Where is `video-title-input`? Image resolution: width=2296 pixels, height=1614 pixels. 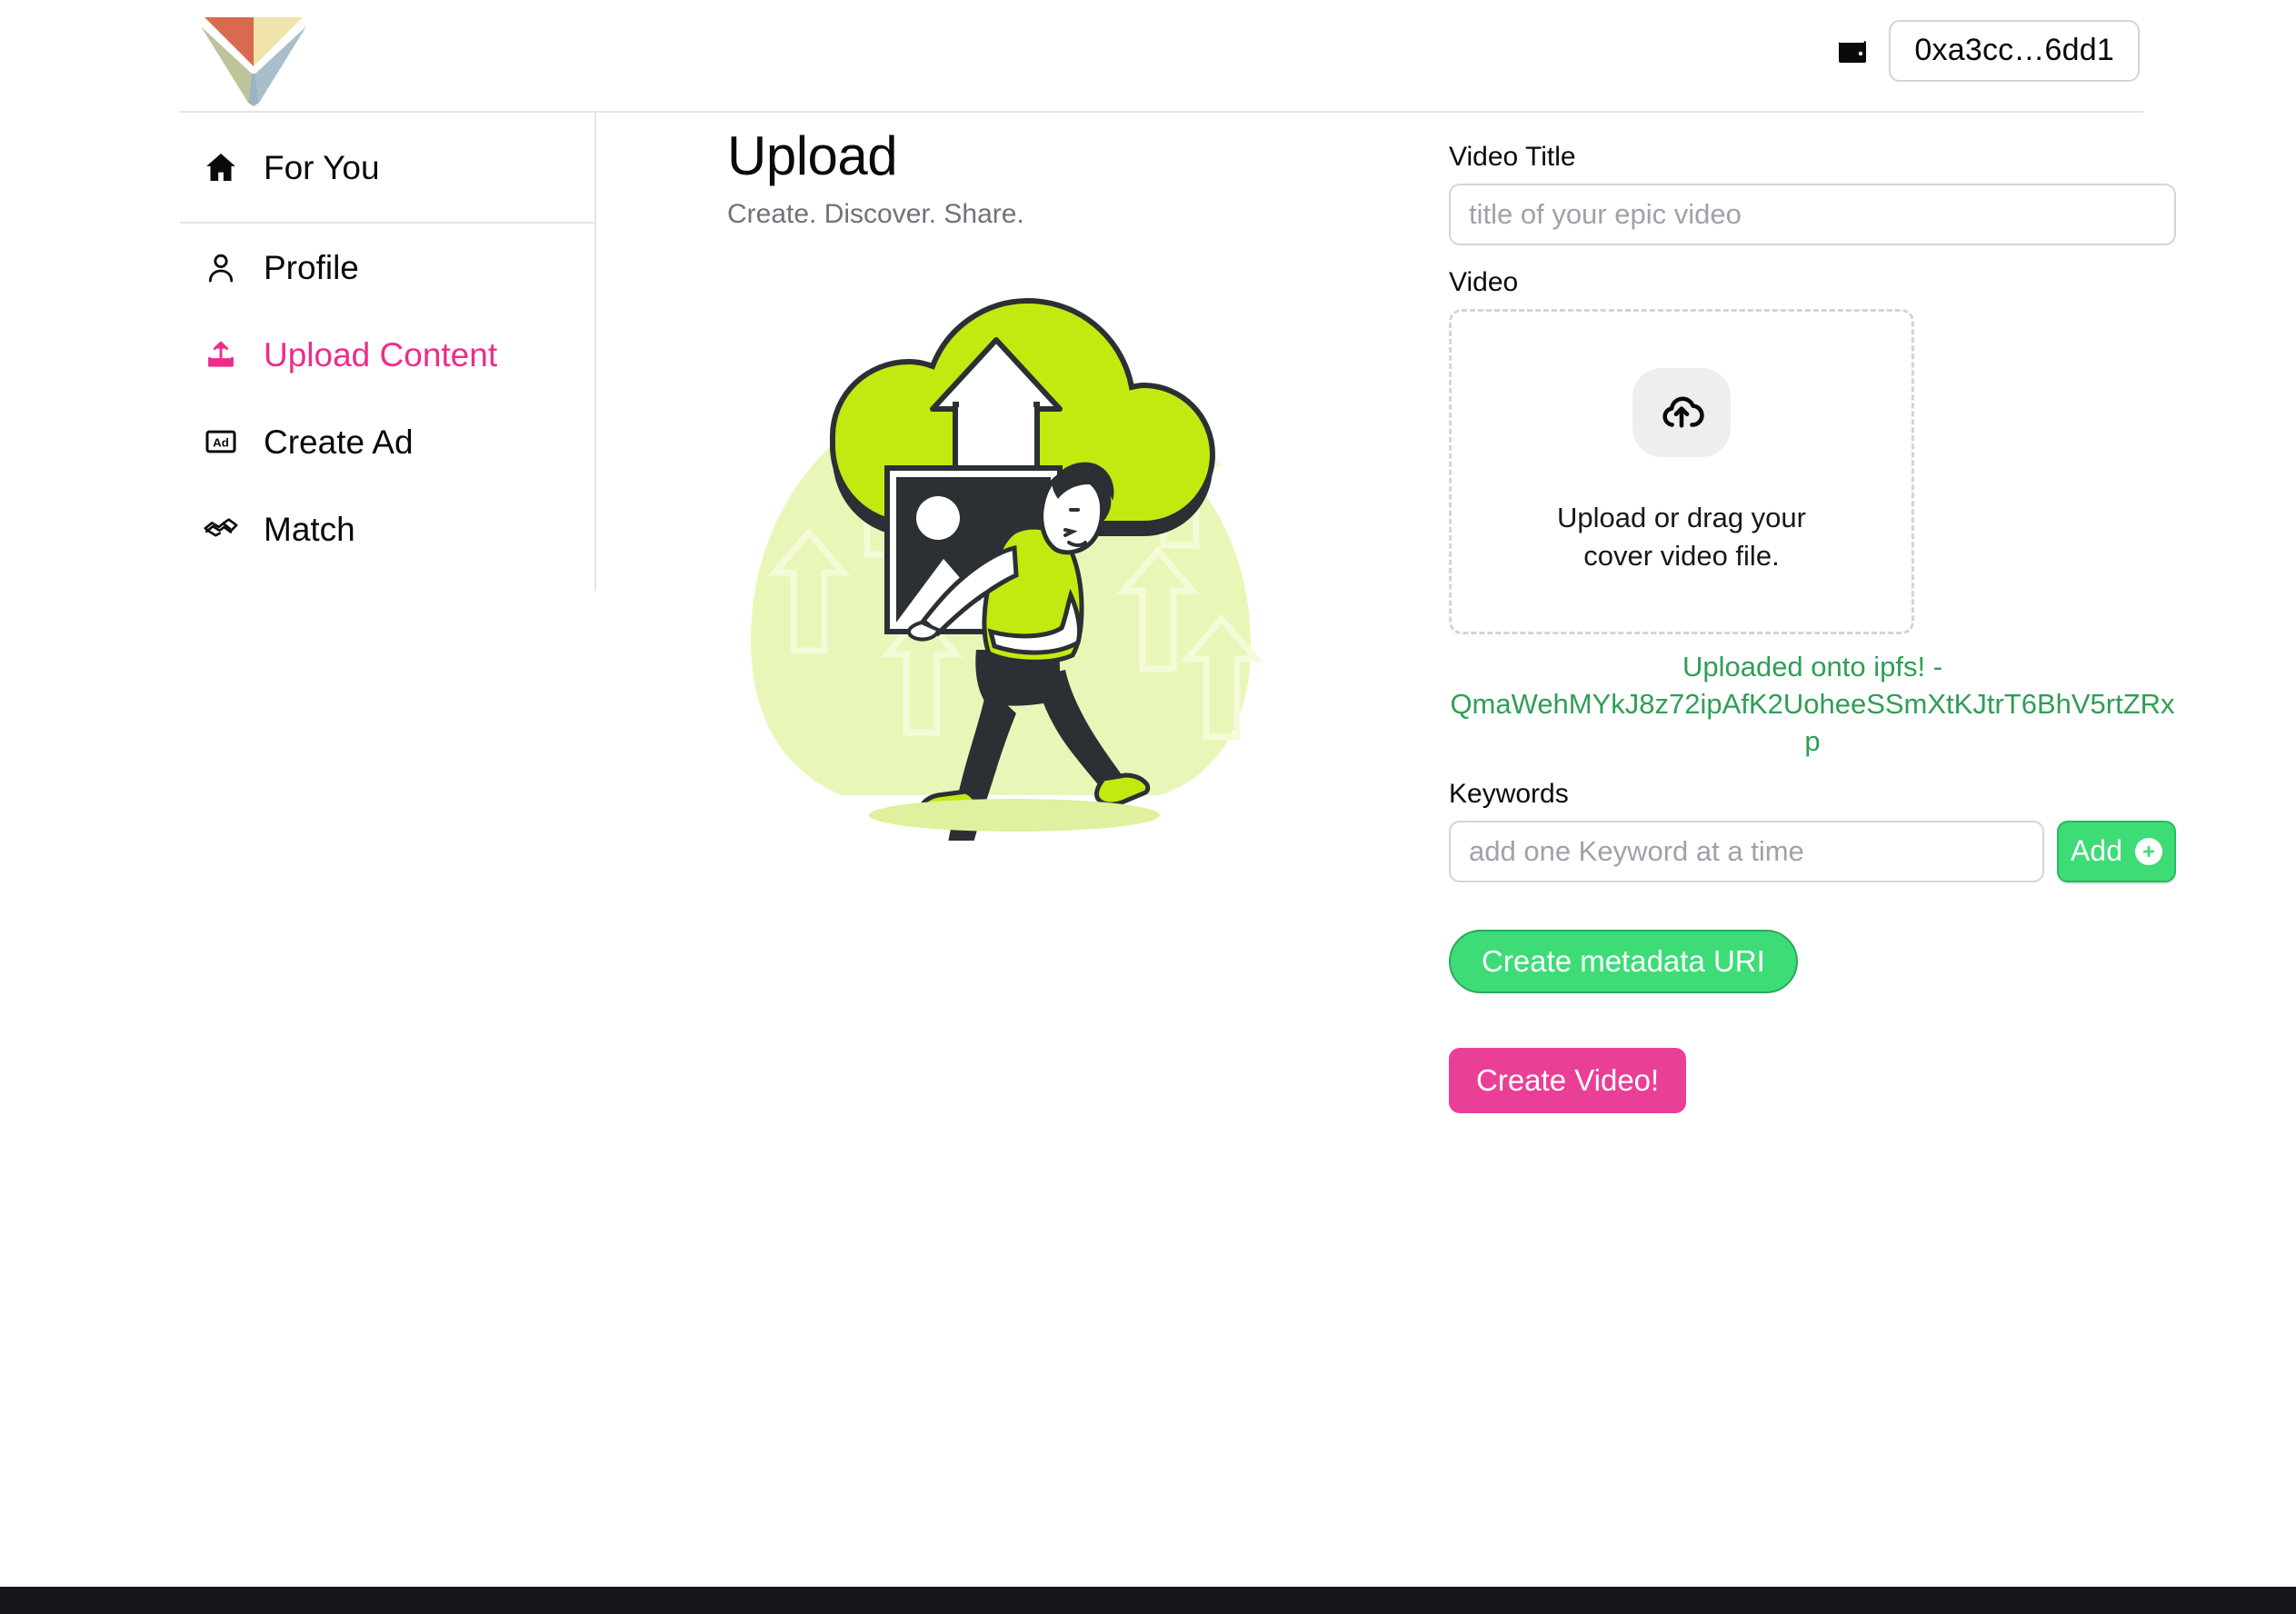 video-title-input is located at coordinates (1812, 214).